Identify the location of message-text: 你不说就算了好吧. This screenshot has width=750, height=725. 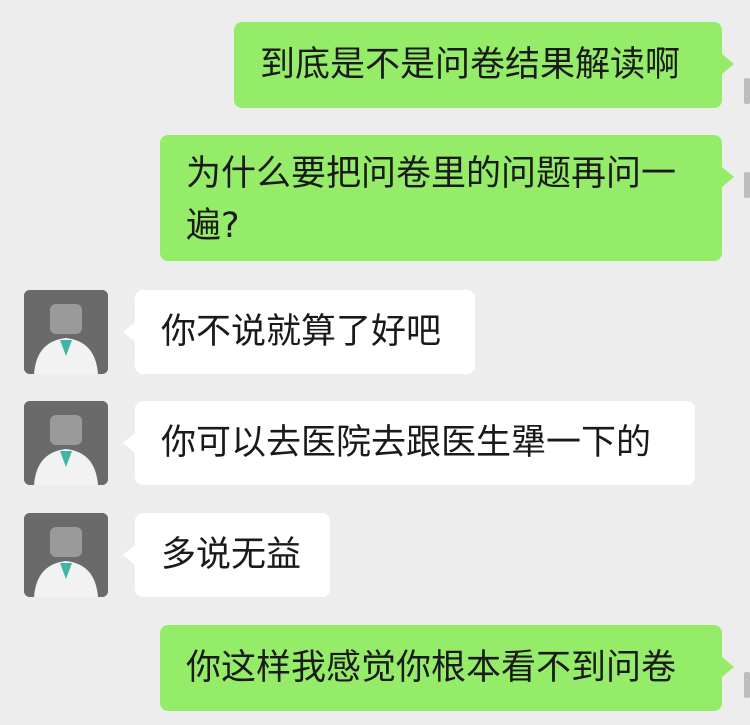
(301, 332).